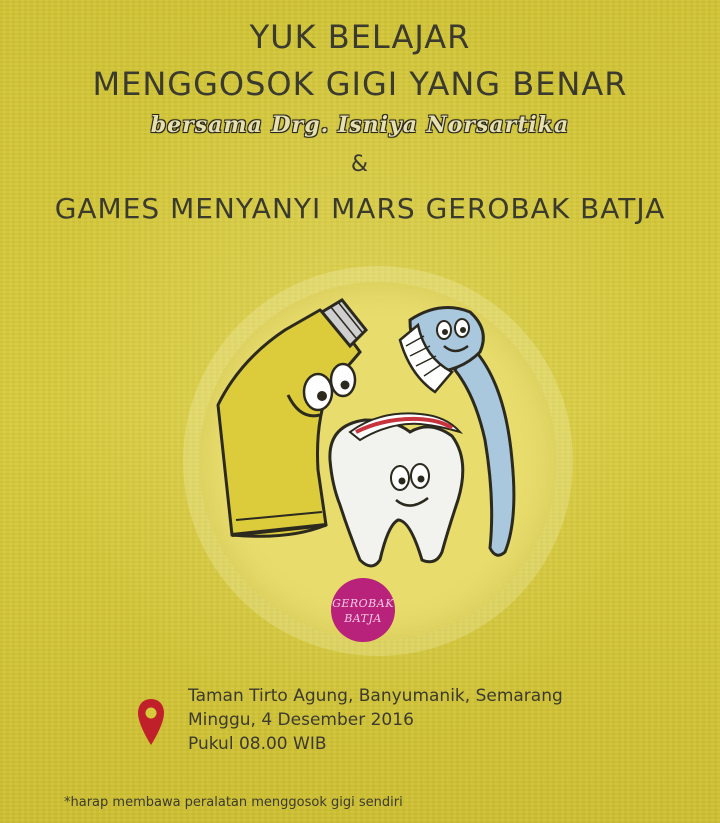 The height and width of the screenshot is (823, 720). Describe the element at coordinates (396, 490) in the screenshot. I see `tooth-illustration` at that location.